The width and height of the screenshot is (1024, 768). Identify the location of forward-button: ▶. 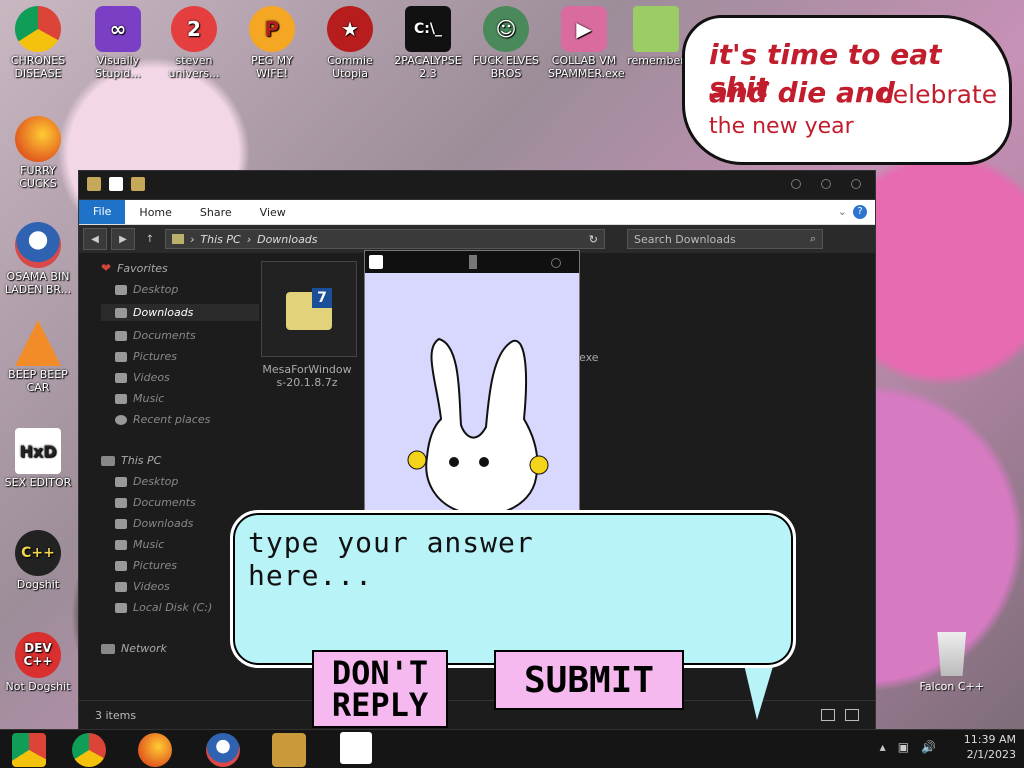
(123, 239).